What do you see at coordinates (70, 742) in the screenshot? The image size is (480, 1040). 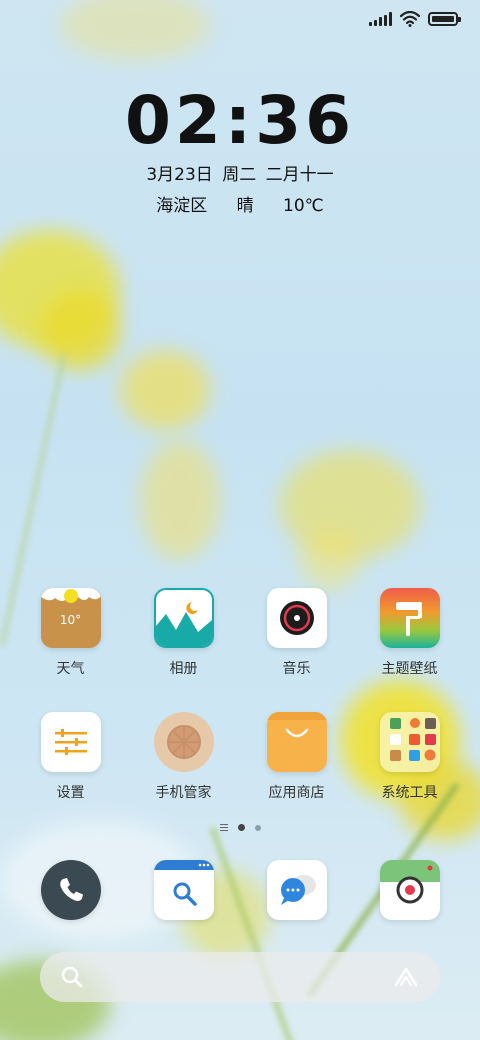 I see `settings-icon` at bounding box center [70, 742].